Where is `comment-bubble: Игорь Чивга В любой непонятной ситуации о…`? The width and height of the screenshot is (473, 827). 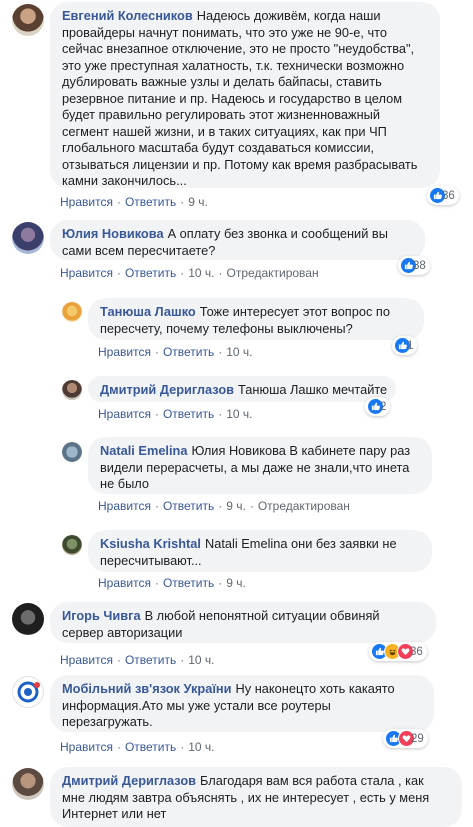
comment-bubble: Игорь Чивга В любой непонятной ситуации о… is located at coordinates (243, 622).